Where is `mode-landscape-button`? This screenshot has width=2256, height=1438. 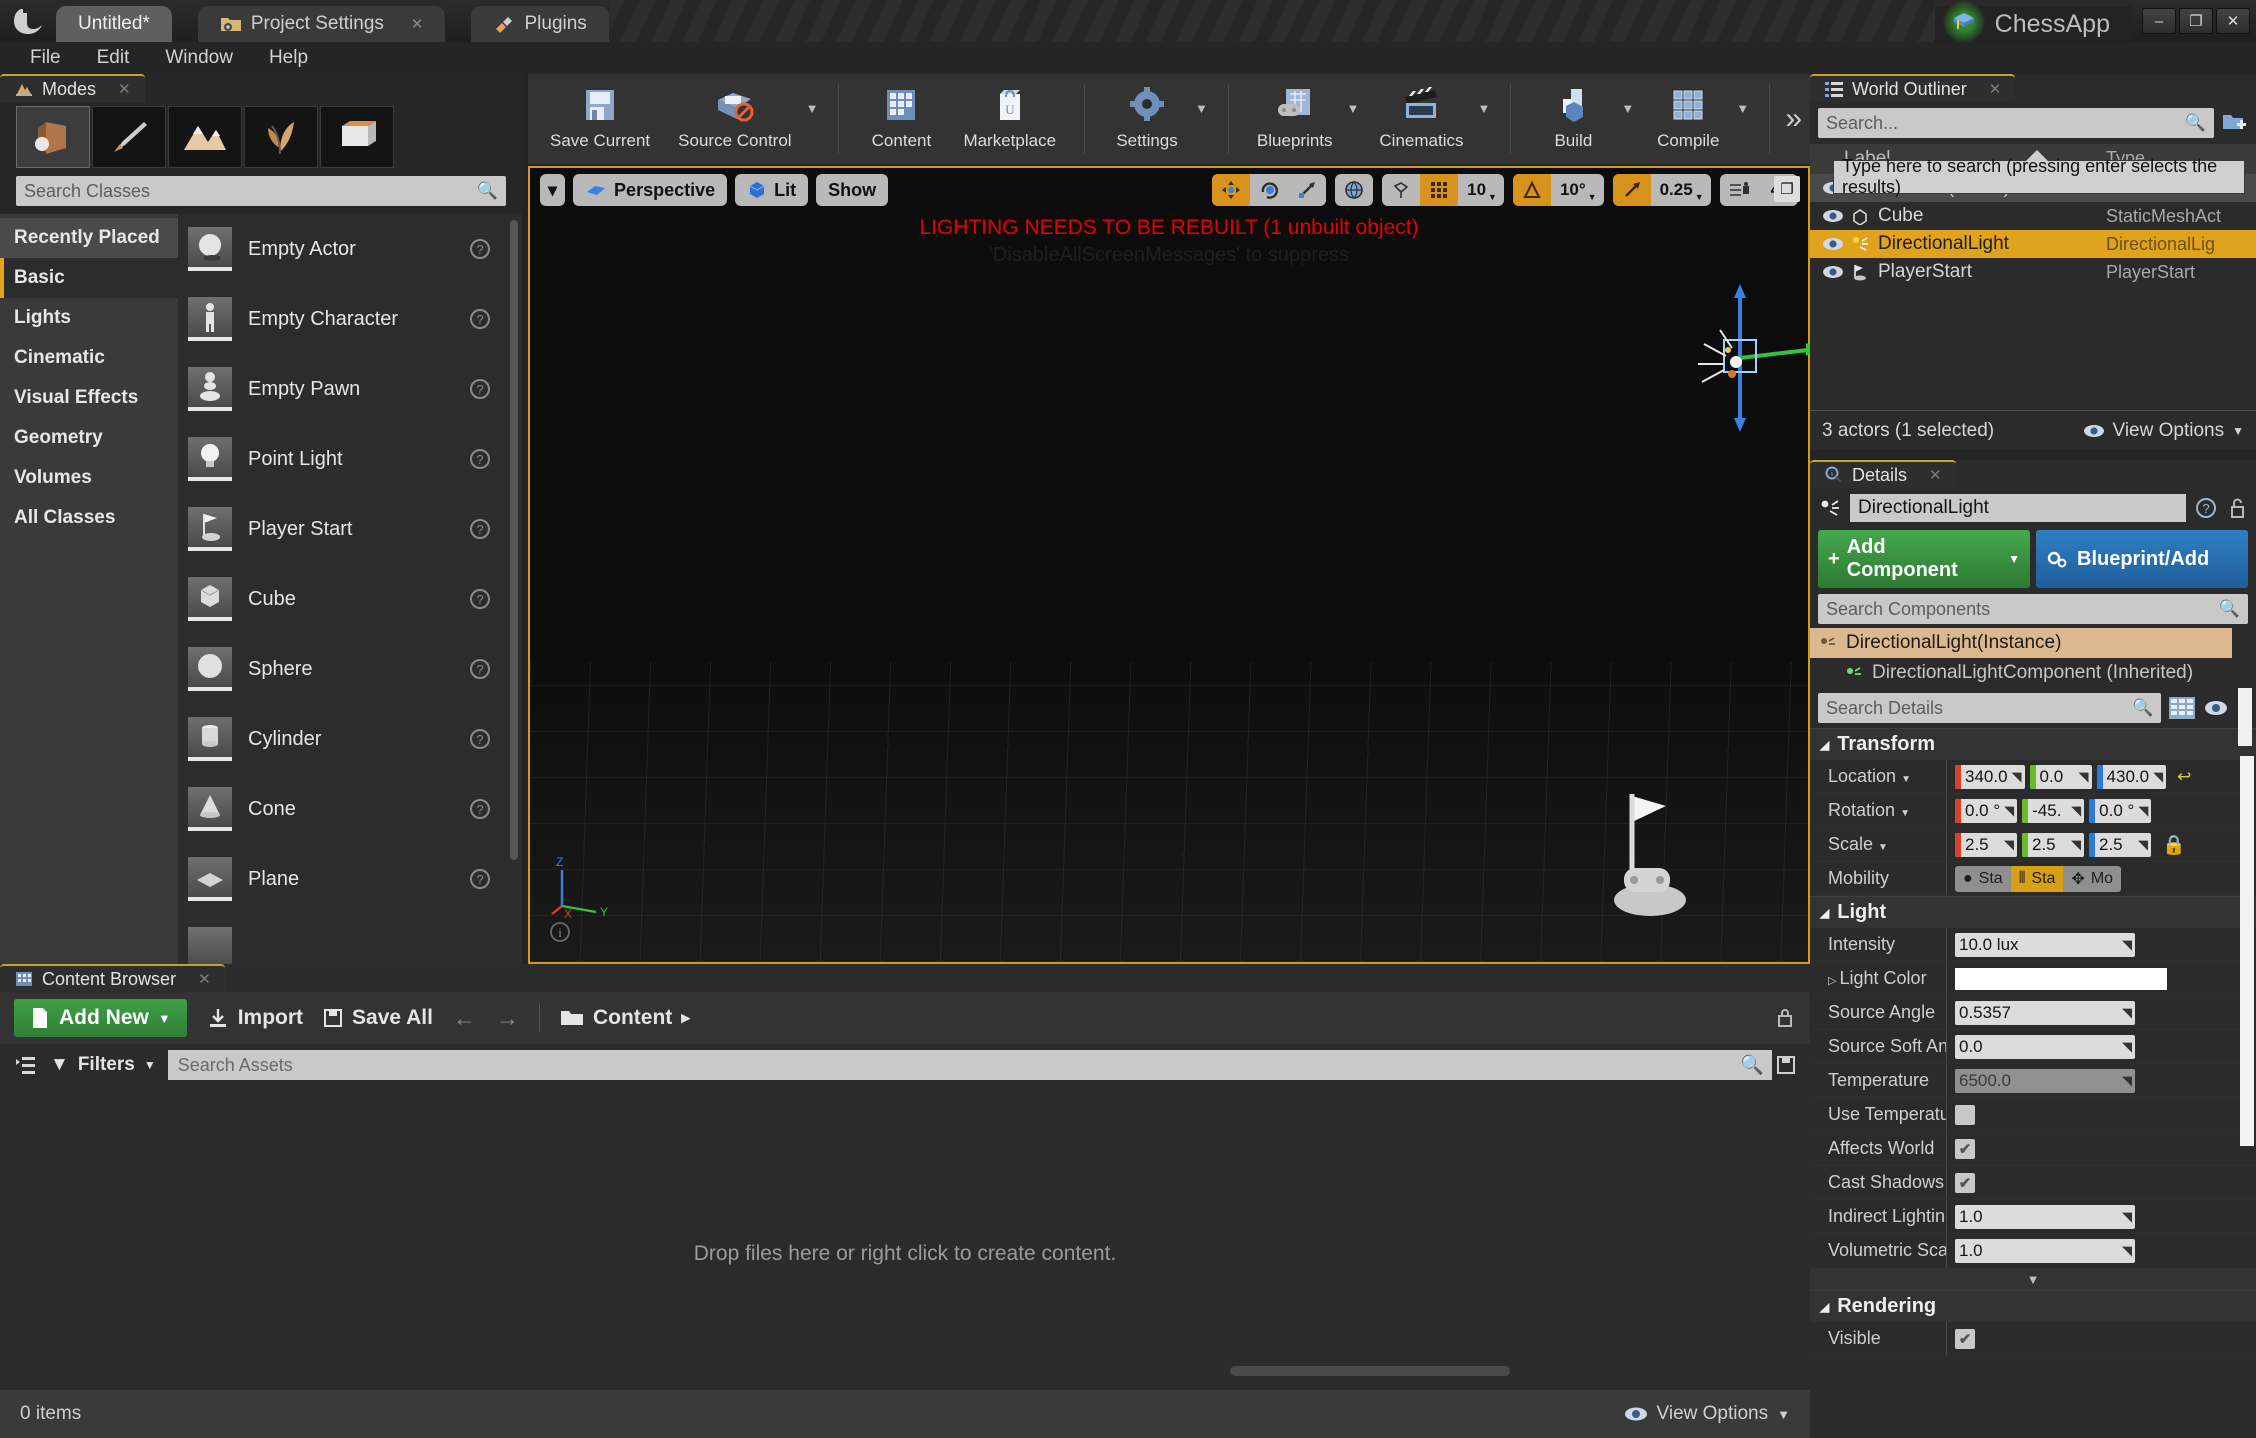
mode-landscape-button is located at coordinates (205, 137).